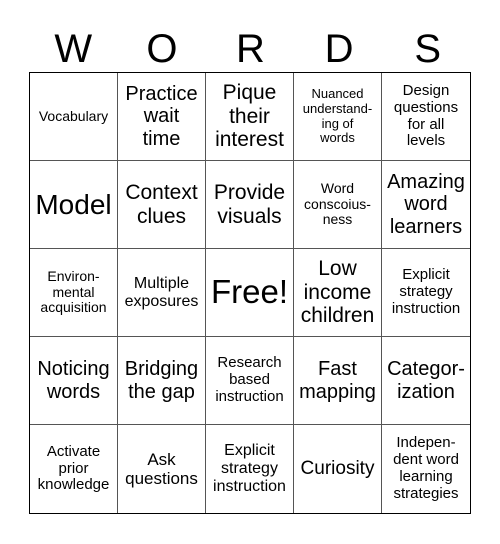 This screenshot has width=500, height=544. What do you see at coordinates (162, 469) in the screenshot?
I see `bingo-cell: Ask questions` at bounding box center [162, 469].